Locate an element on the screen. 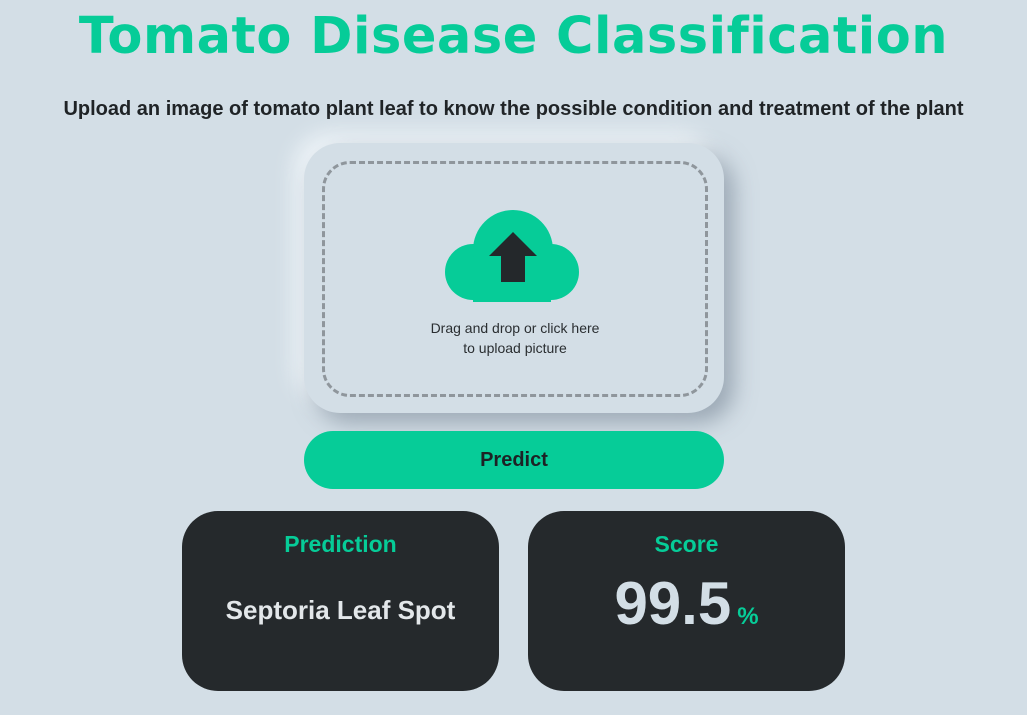 This screenshot has width=1027, height=715. score-card: Score 99.5% is located at coordinates (686, 601).